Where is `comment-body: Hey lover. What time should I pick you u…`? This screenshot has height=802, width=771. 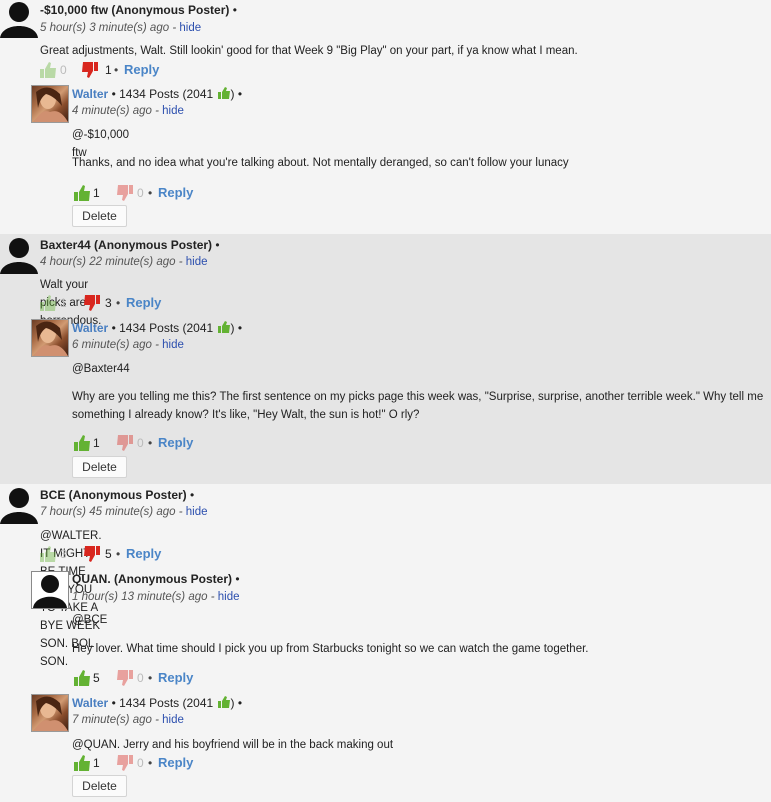 comment-body: Hey lover. What time should I pick you u… is located at coordinates (330, 649).